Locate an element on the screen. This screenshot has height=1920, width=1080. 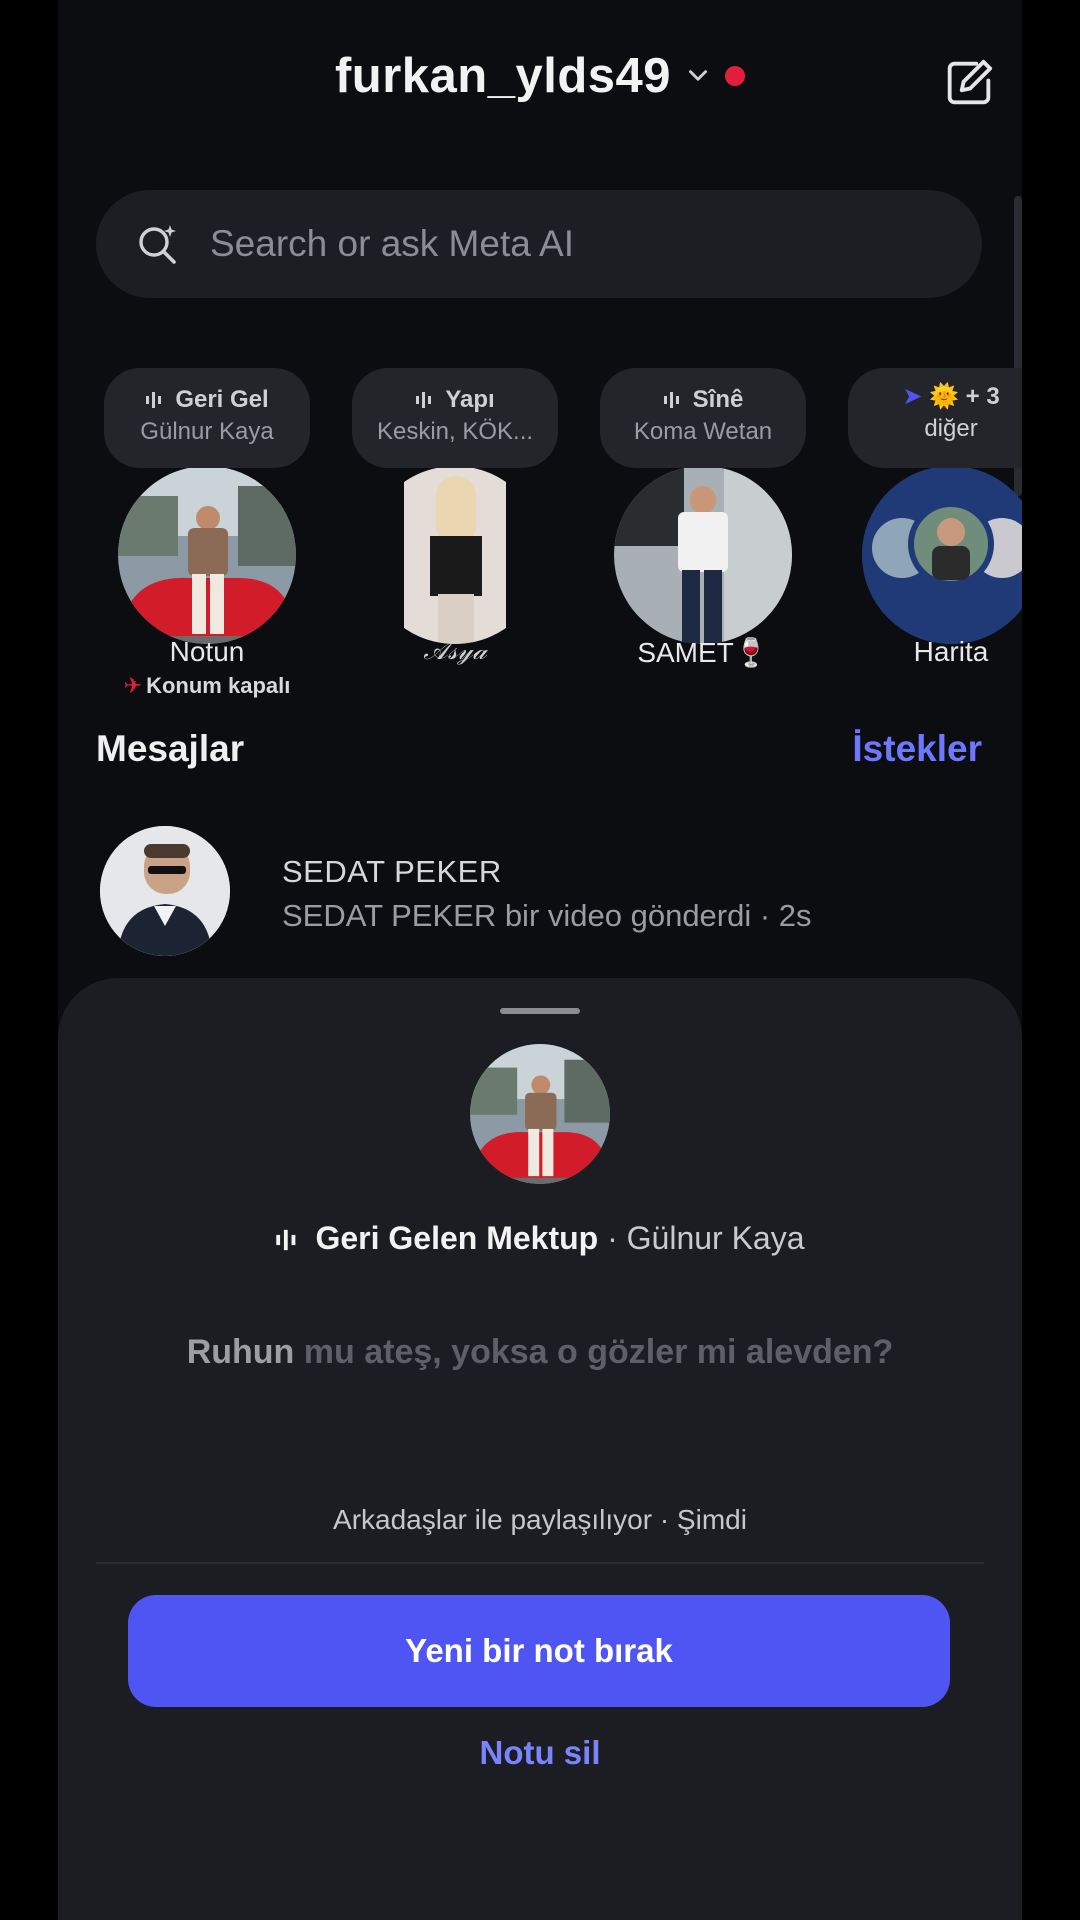
note-bubble: Sînê Koma Wetan is located at coordinates (703, 418).